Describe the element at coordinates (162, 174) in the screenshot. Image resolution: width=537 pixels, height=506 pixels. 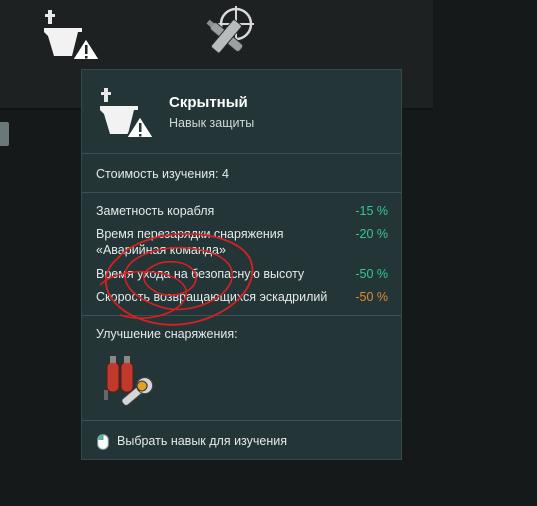
I see `skill-cost: Стоимость изучения: 4` at that location.